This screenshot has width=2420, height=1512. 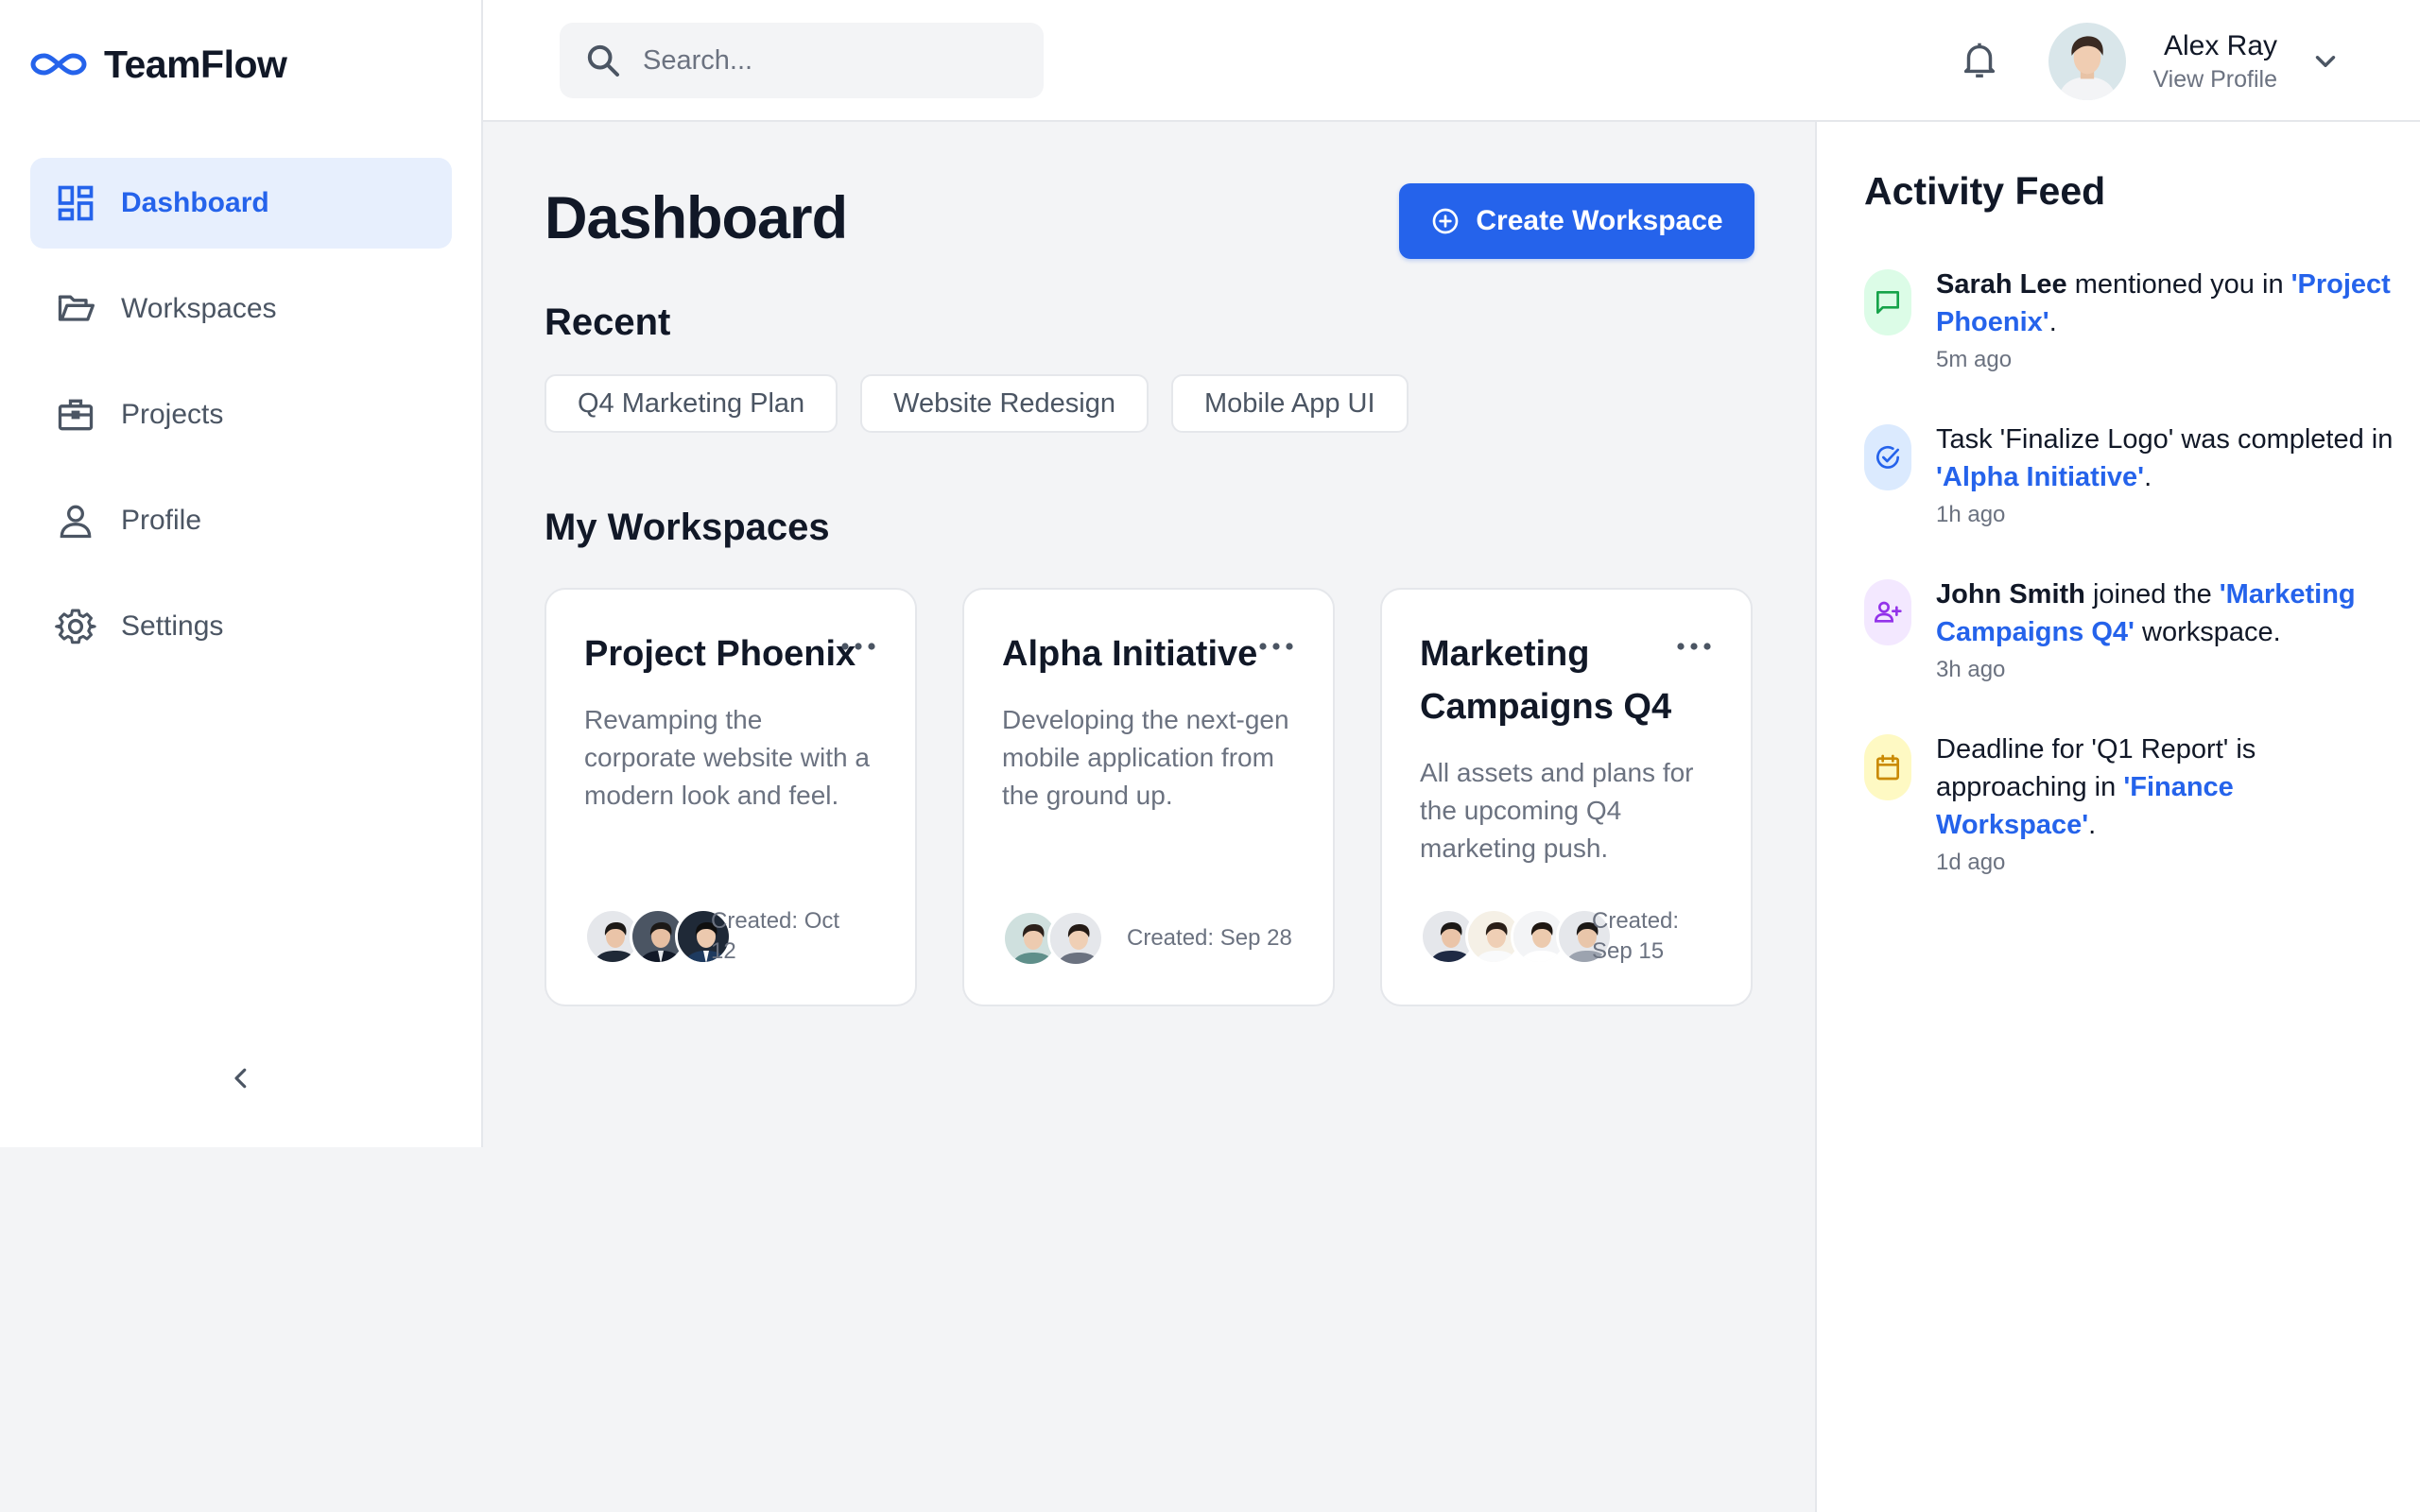 I want to click on user-icon, so click(x=75, y=520).